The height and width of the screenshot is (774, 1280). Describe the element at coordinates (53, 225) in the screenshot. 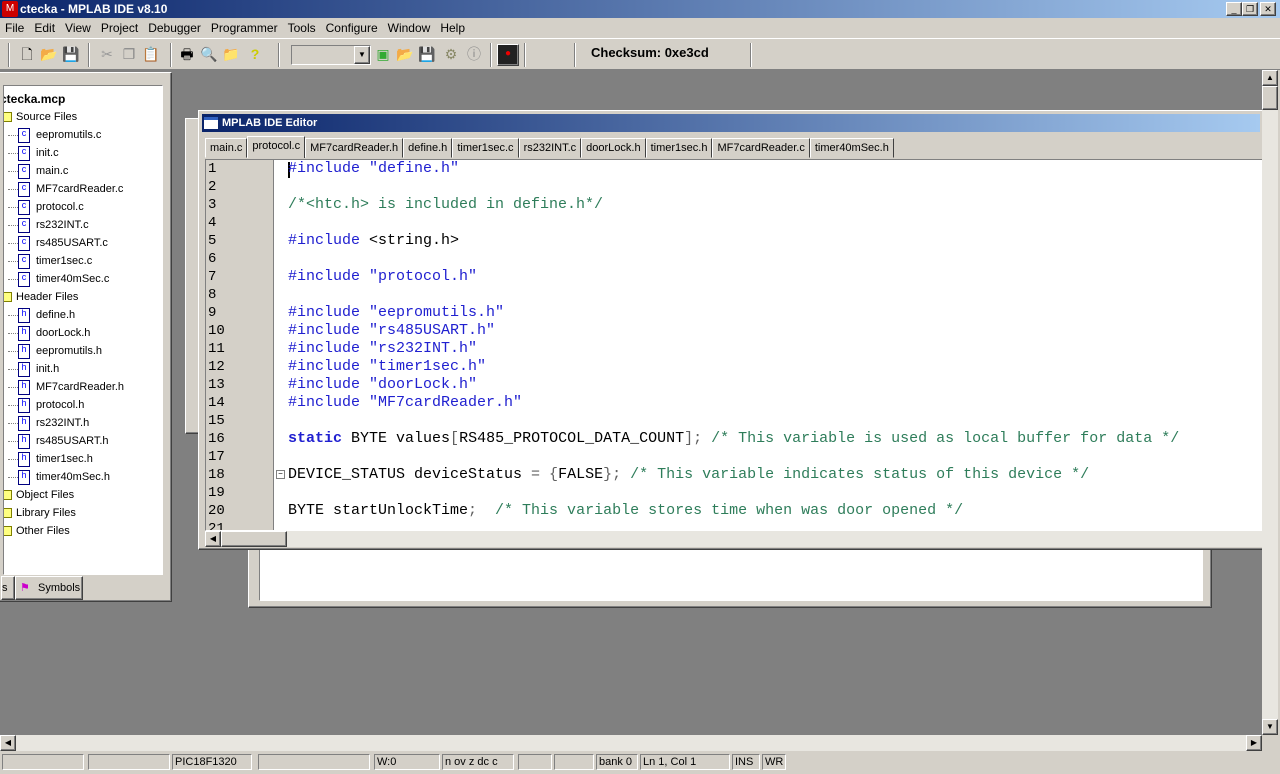

I see `tree-file: c rs232INT.c` at that location.